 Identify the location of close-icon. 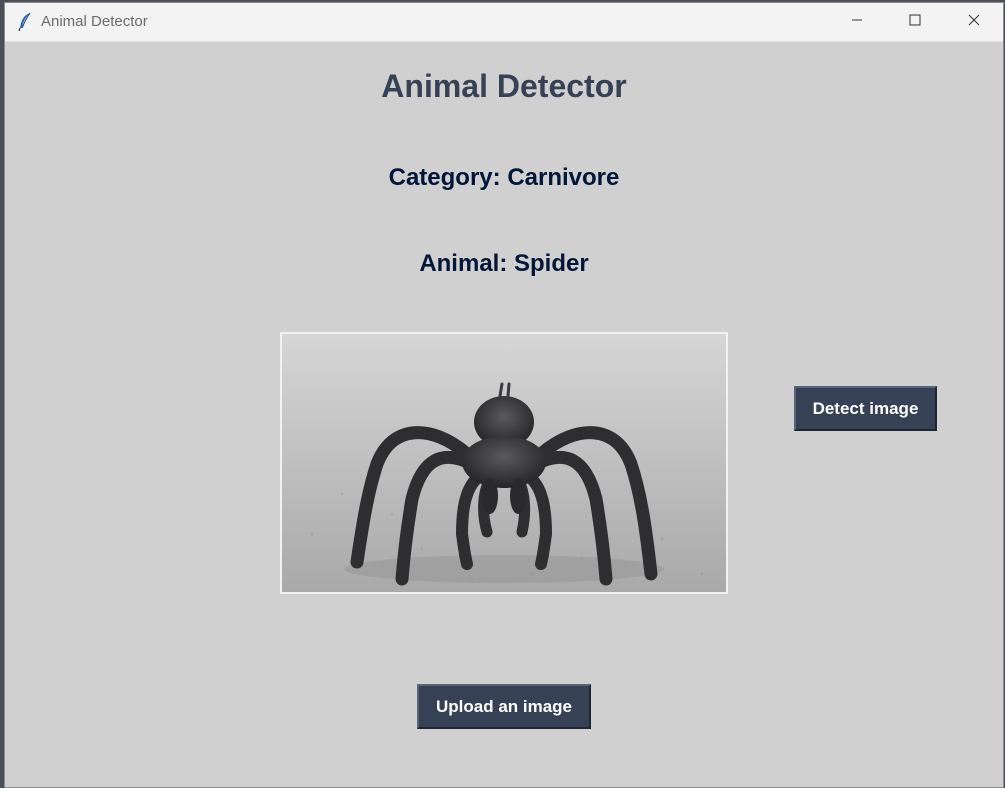
(974, 22).